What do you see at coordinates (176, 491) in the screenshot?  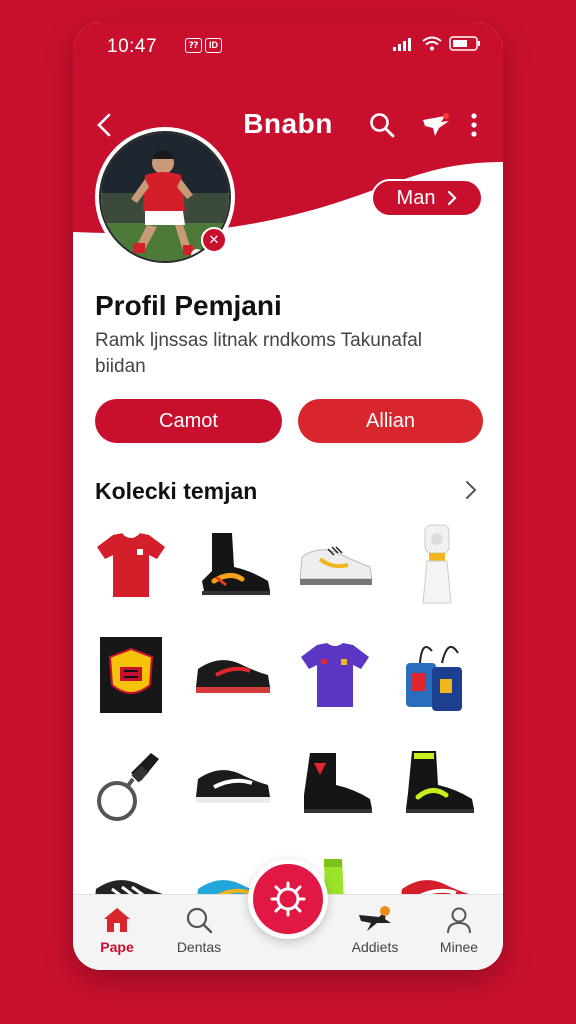 I see `collection-title: Kolecki temjan` at bounding box center [176, 491].